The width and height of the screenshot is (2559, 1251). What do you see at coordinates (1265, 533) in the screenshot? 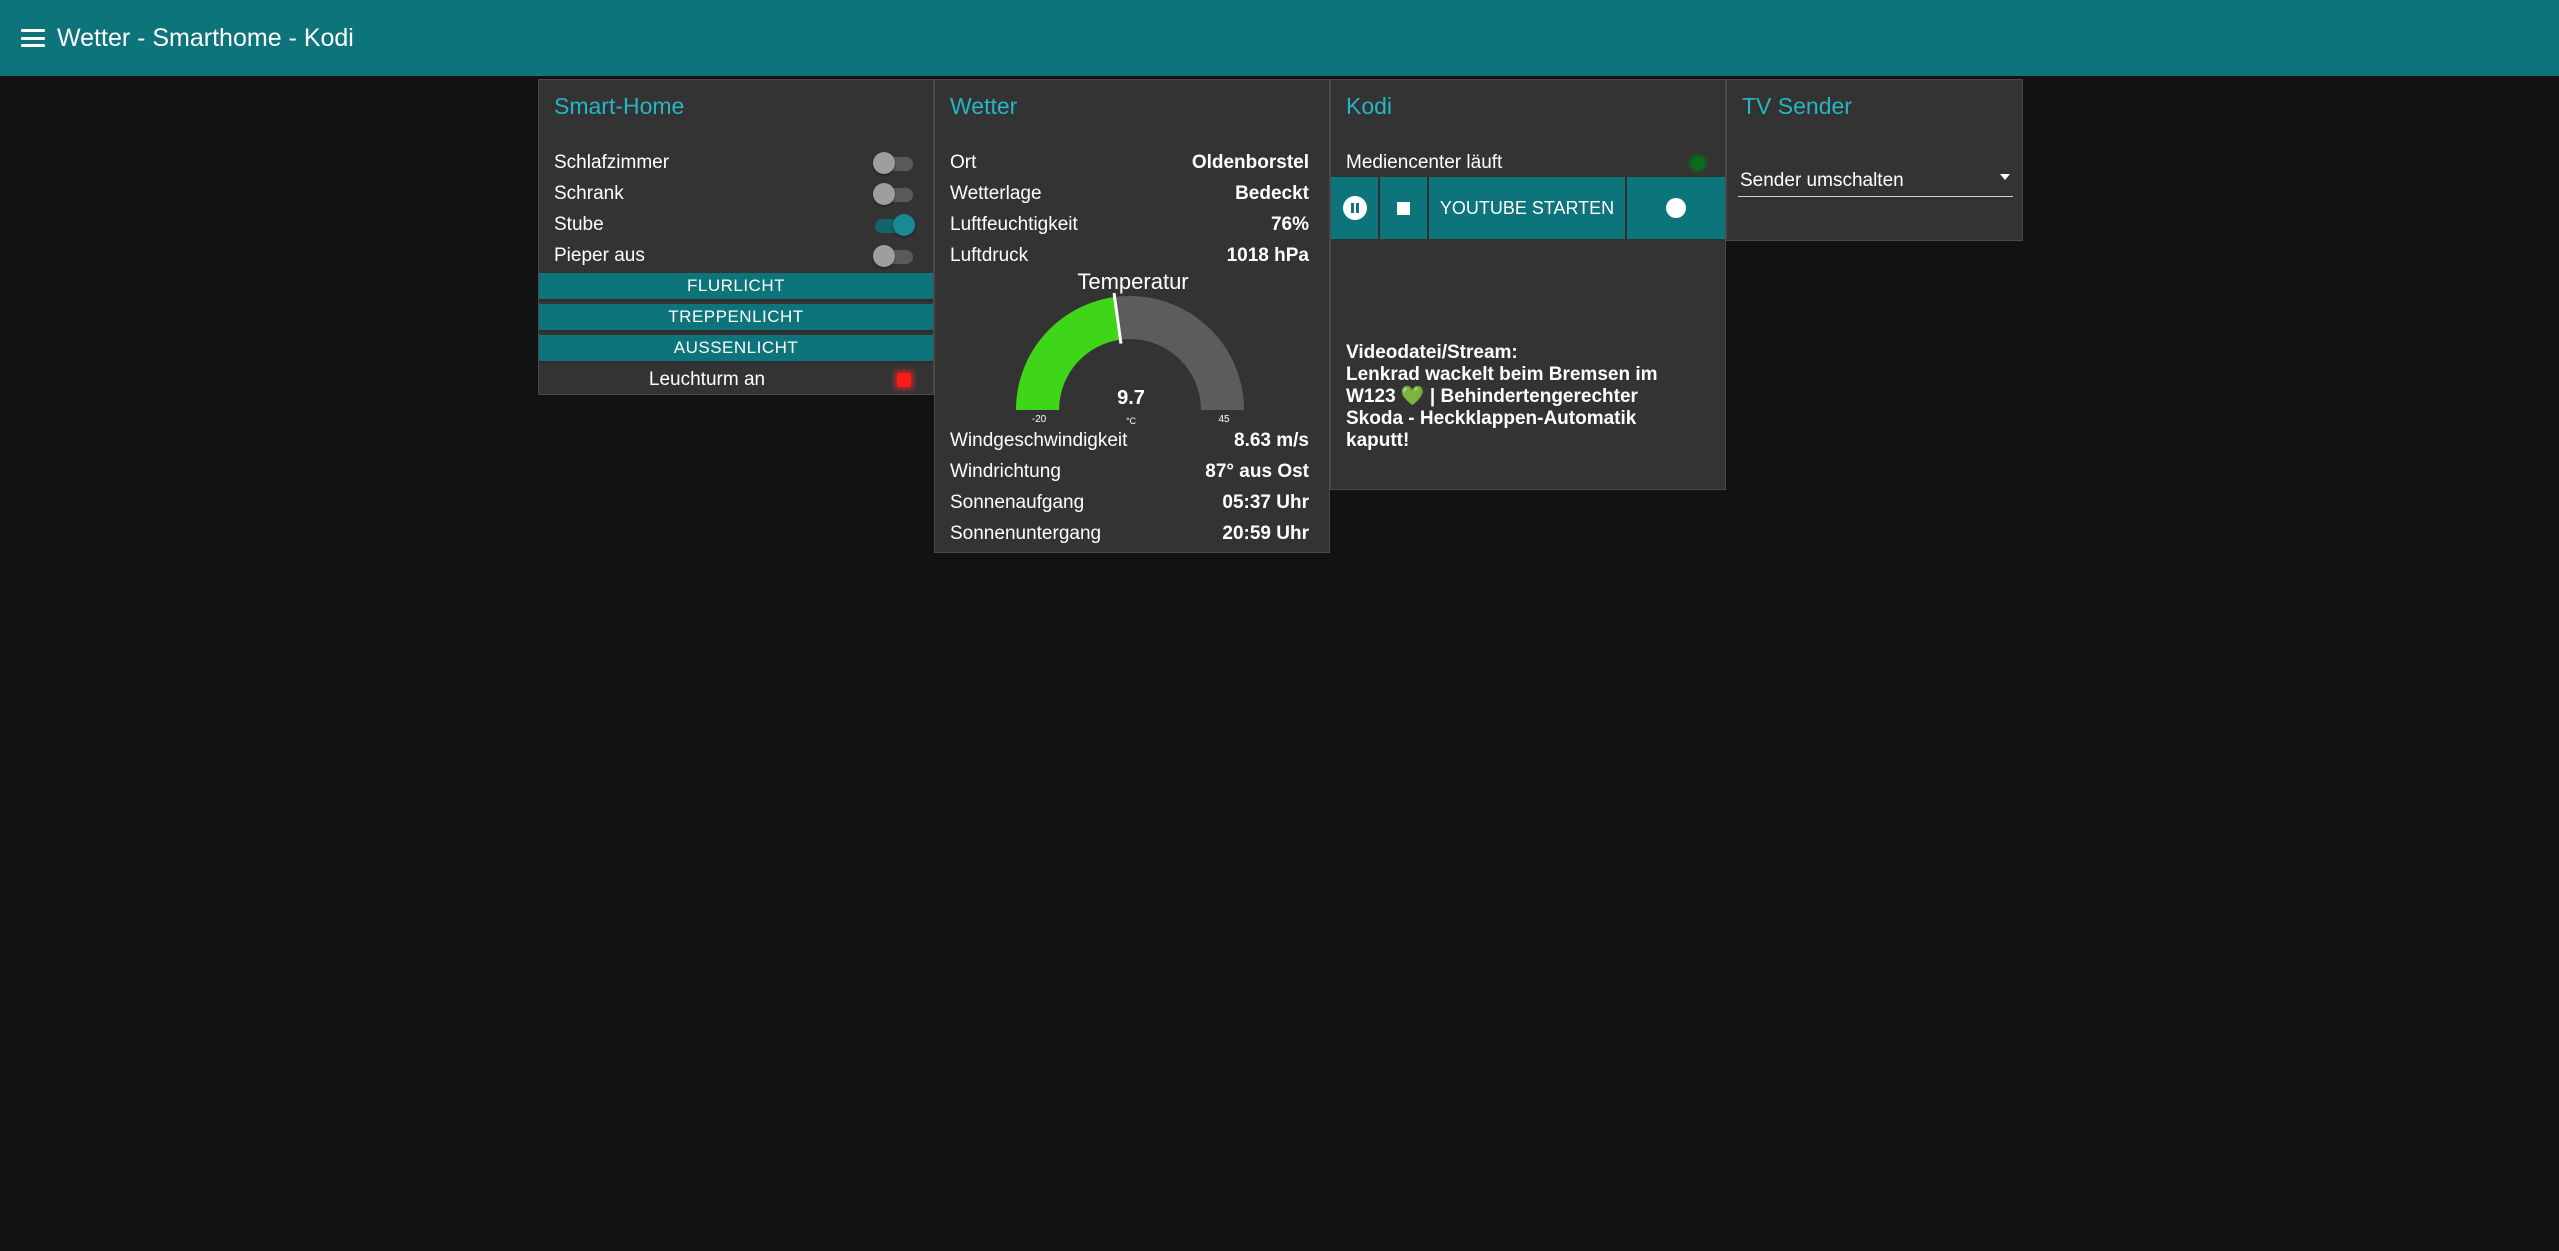
I see `row-value: 20:59 Uhr` at bounding box center [1265, 533].